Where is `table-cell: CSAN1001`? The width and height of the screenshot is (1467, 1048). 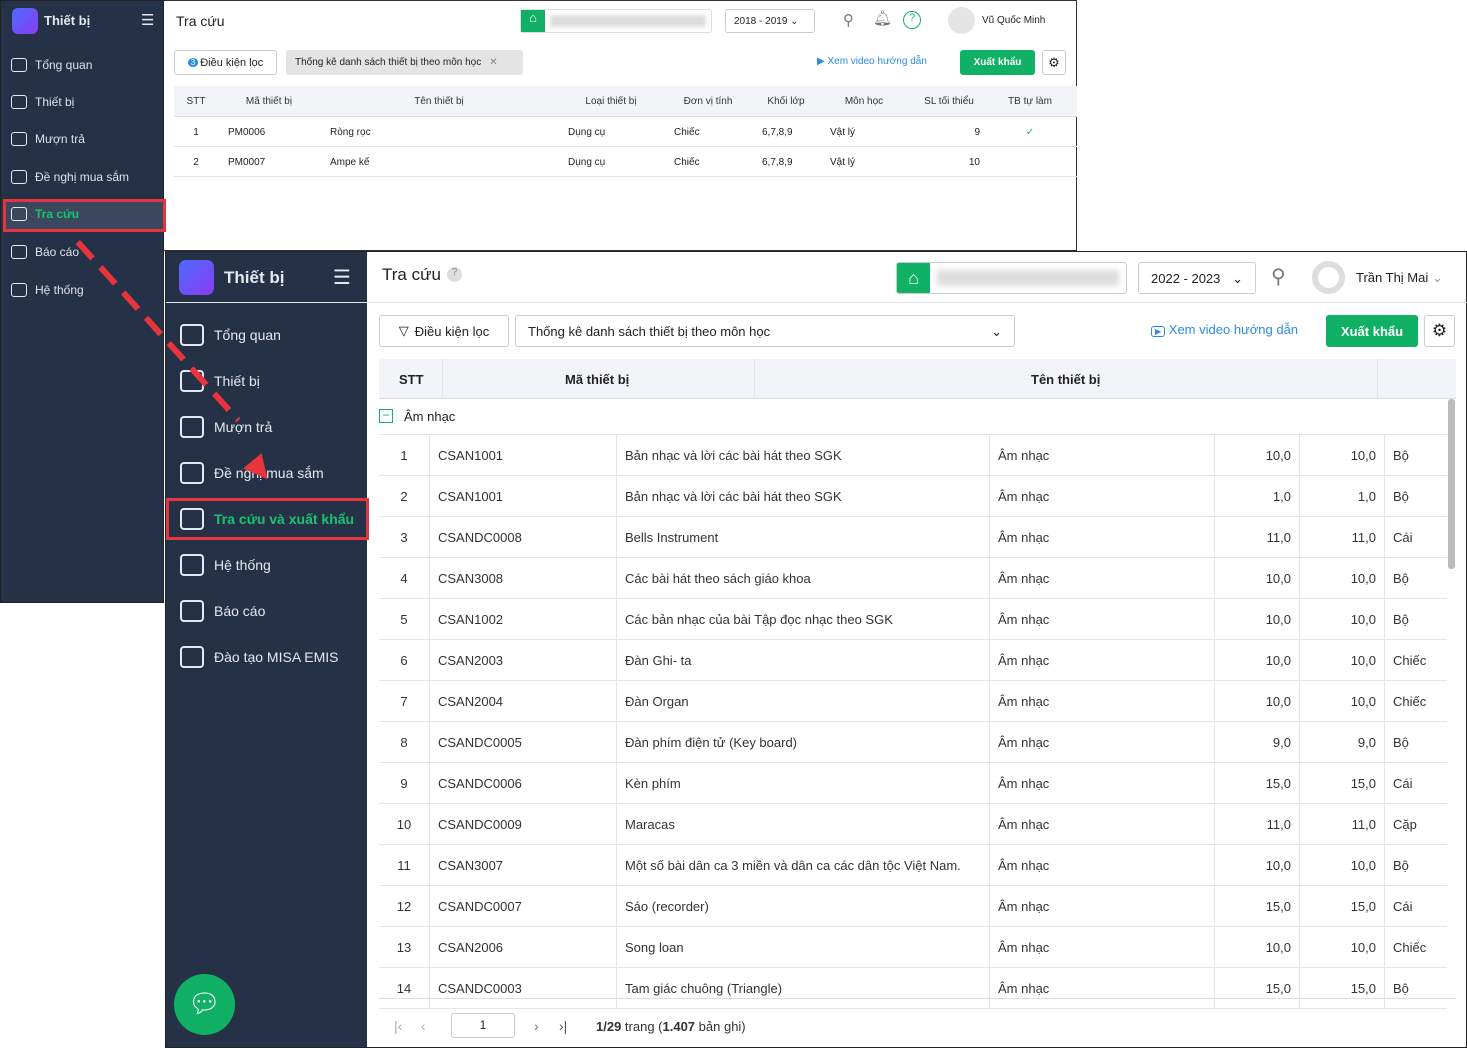 table-cell: CSAN1001 is located at coordinates (471, 496).